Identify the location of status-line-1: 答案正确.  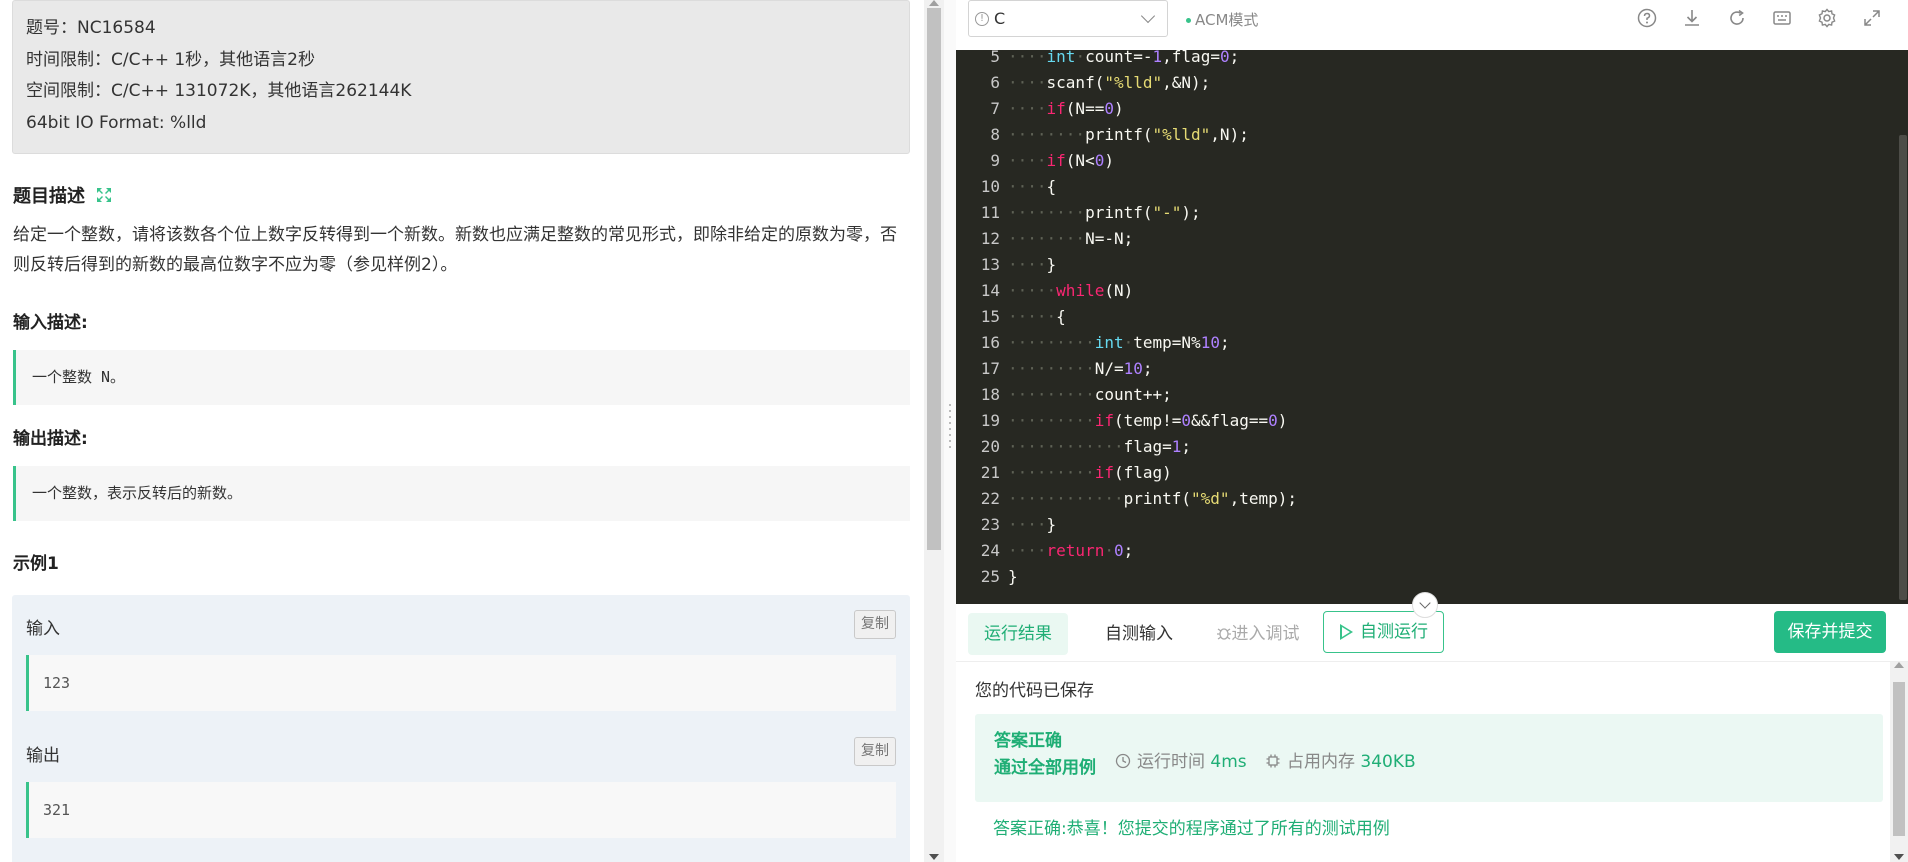
(1028, 741).